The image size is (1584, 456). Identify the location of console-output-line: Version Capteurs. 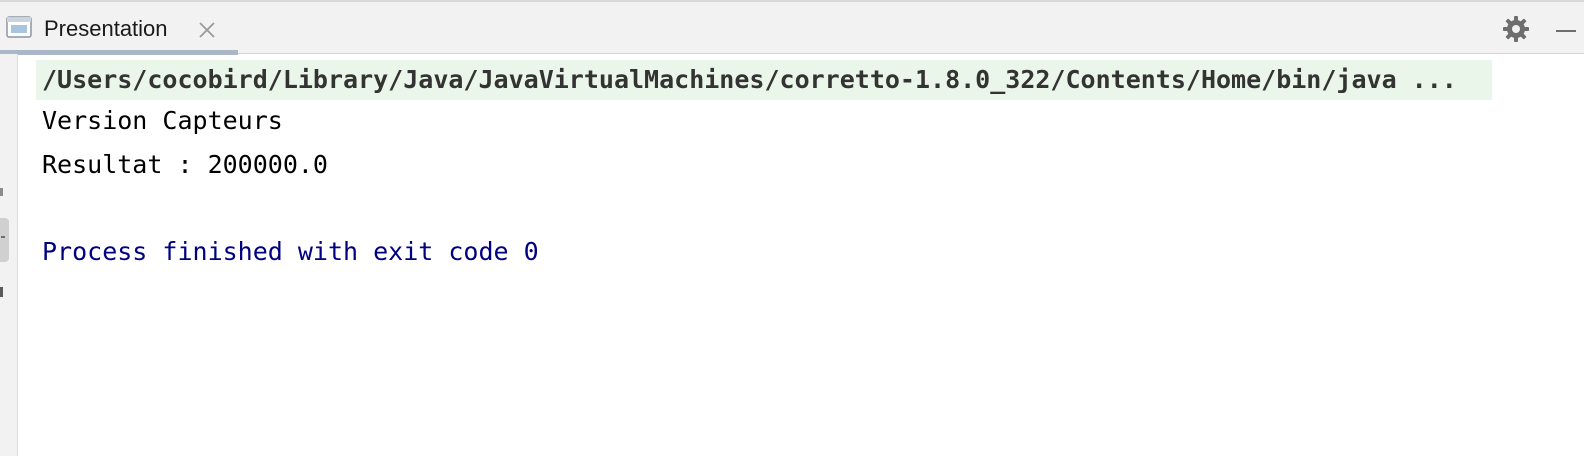
(162, 120).